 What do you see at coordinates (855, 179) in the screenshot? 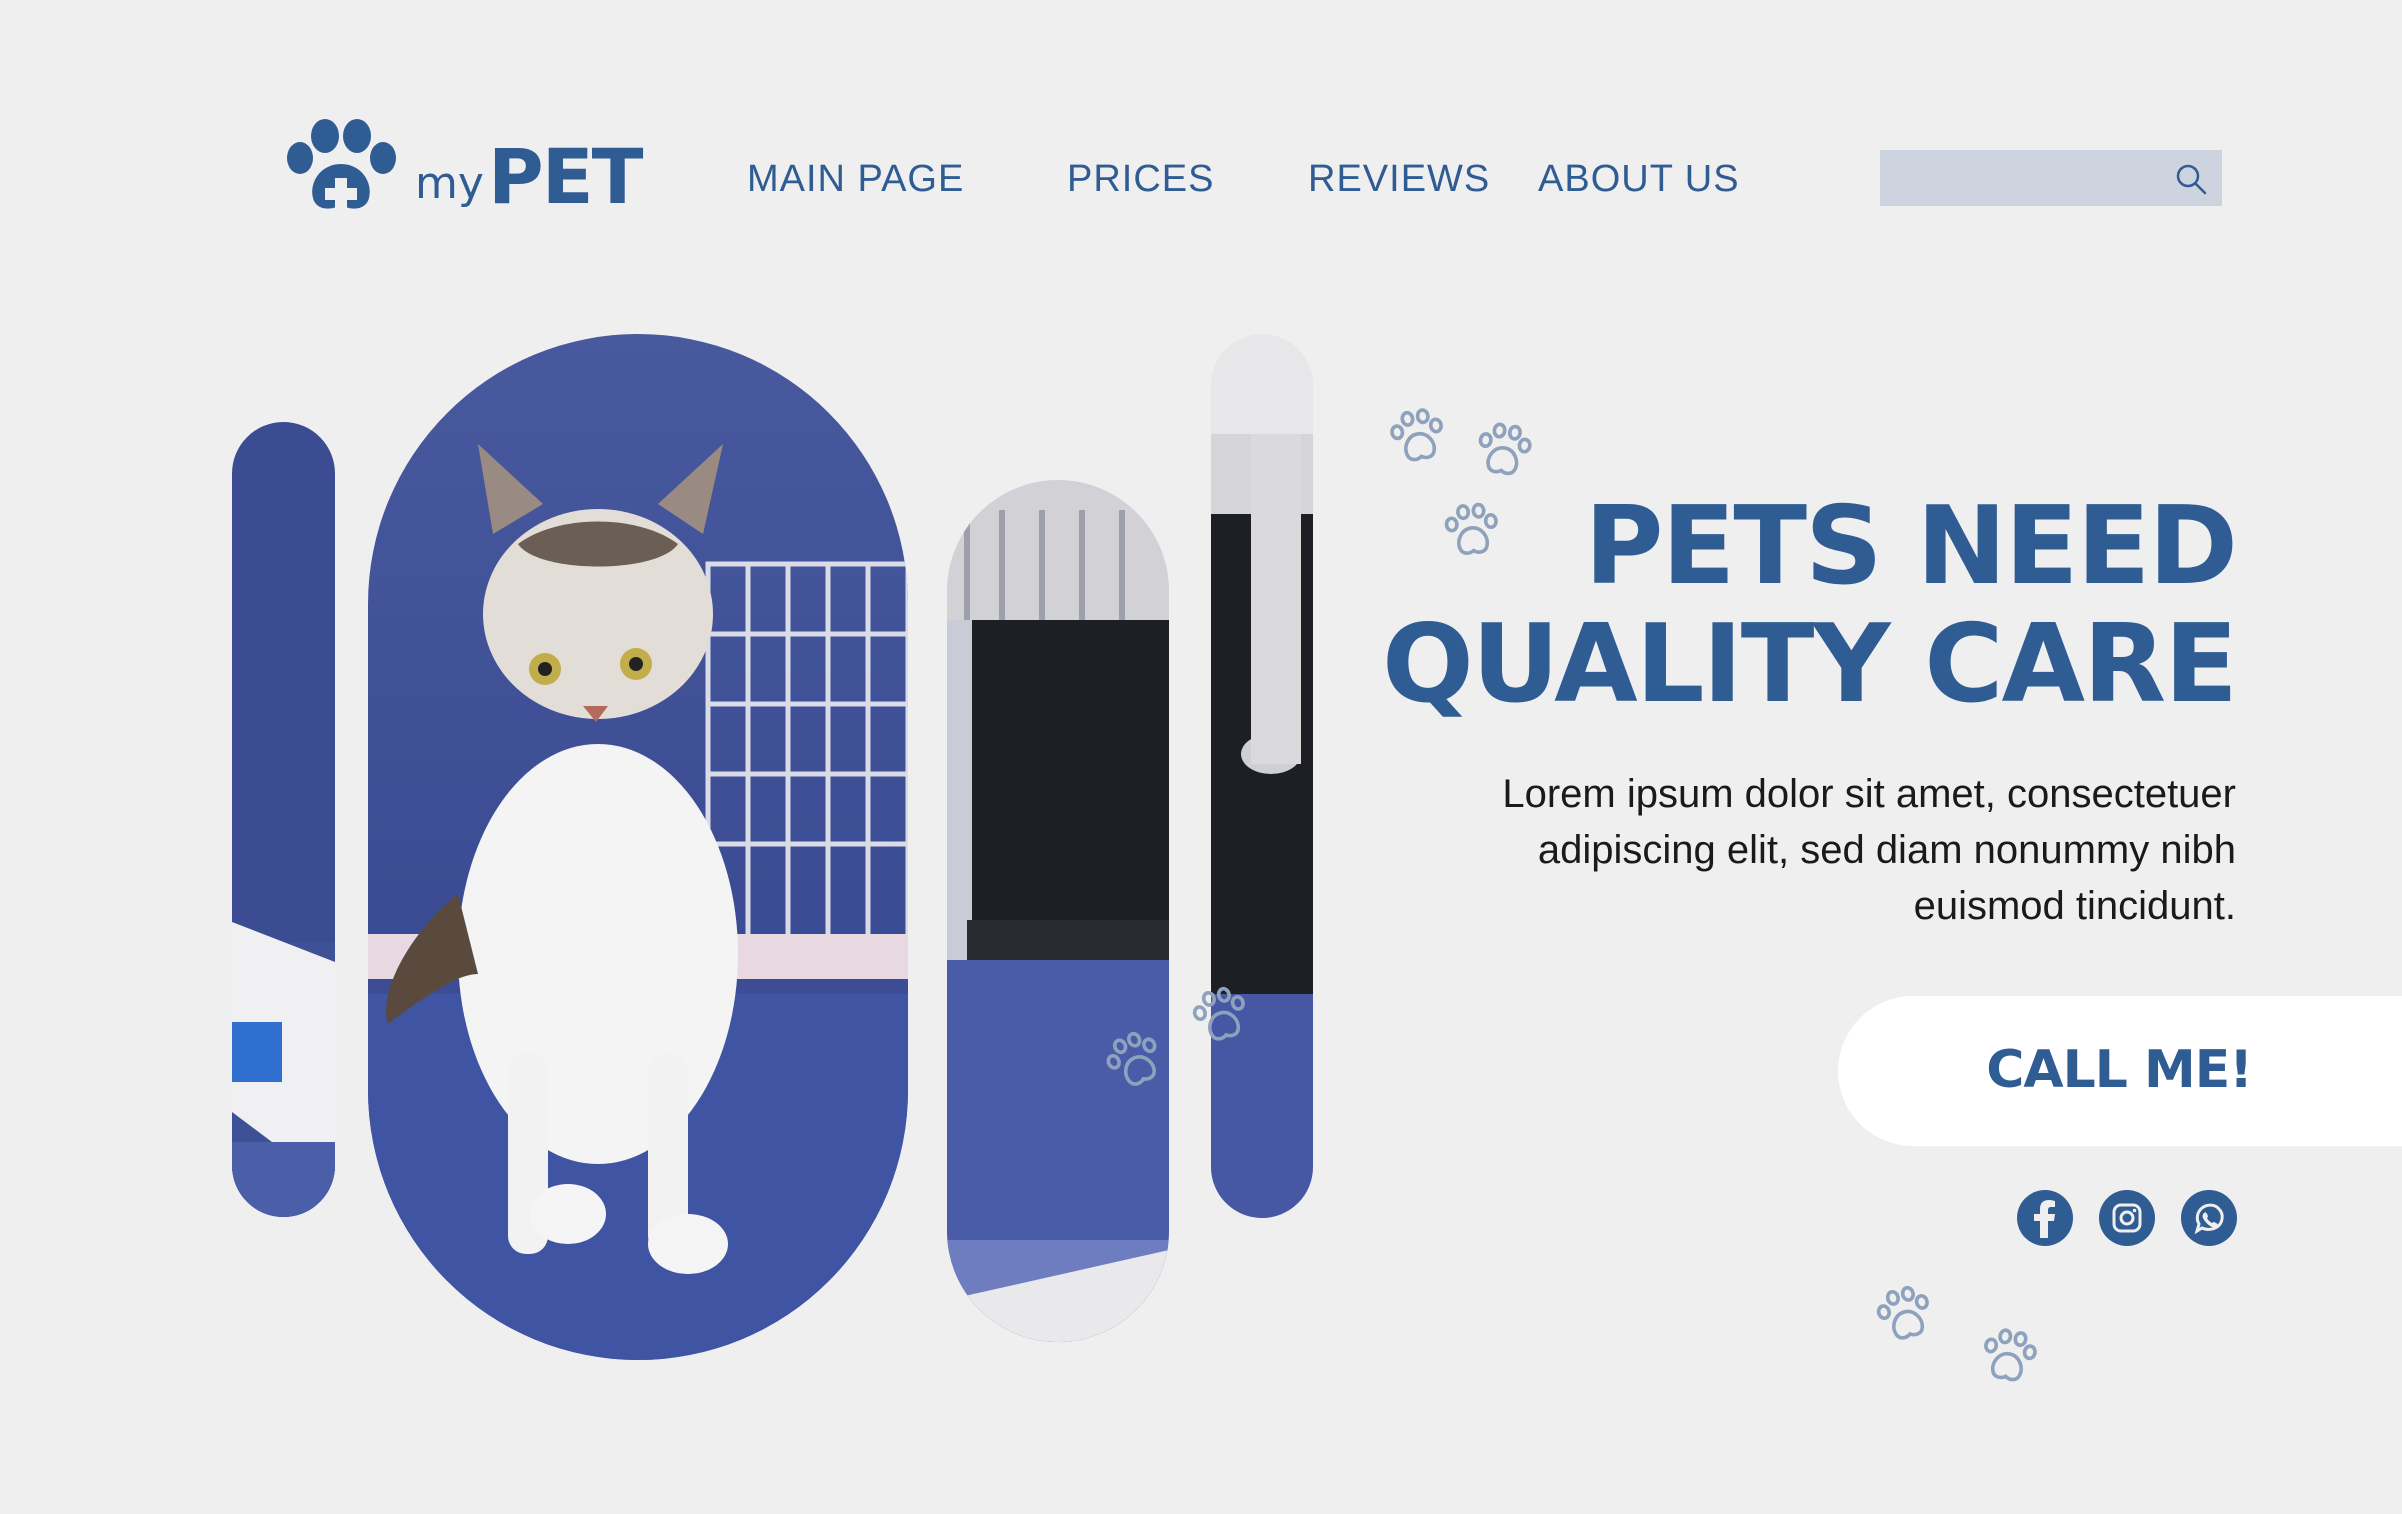
I see `nav-main-page: MAIN PAGE` at bounding box center [855, 179].